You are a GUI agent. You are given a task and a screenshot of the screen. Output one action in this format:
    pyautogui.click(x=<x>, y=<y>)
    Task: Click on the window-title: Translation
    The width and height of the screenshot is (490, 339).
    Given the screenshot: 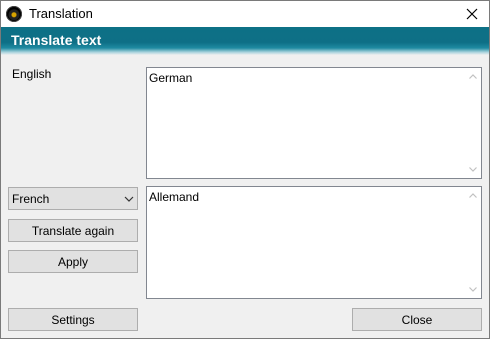 What is the action you would take?
    pyautogui.click(x=61, y=13)
    